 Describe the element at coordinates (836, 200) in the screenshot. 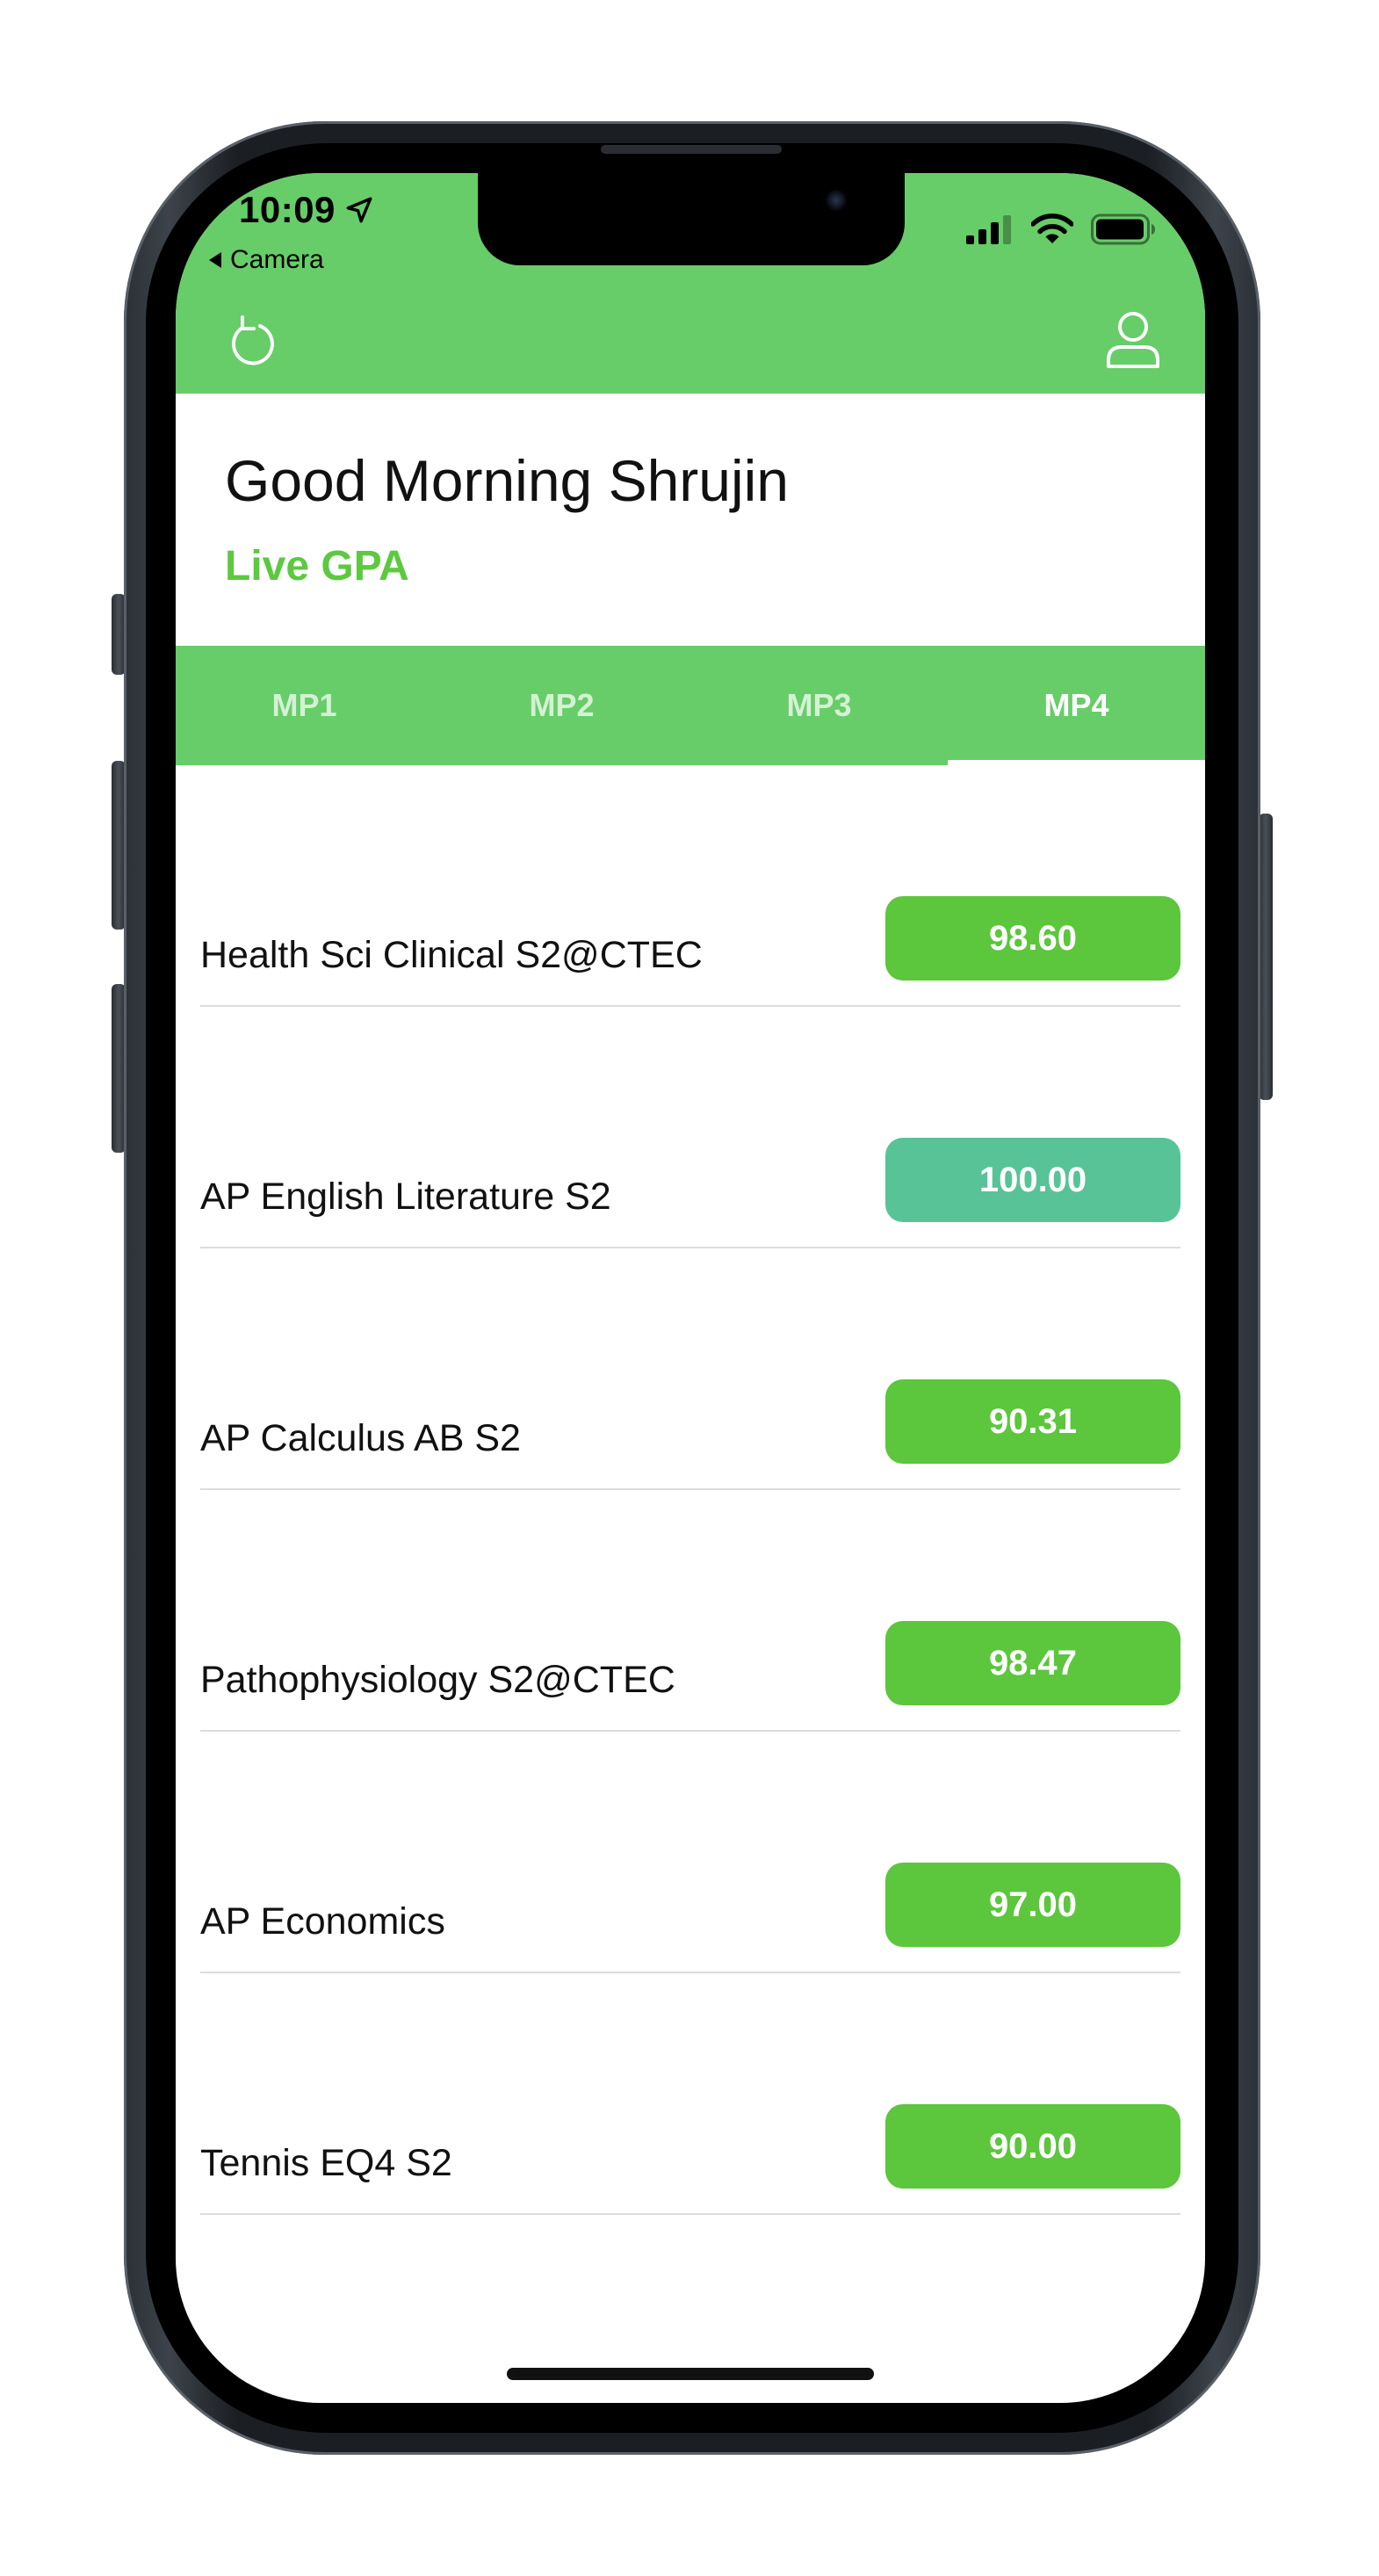

I see `front-camera` at that location.